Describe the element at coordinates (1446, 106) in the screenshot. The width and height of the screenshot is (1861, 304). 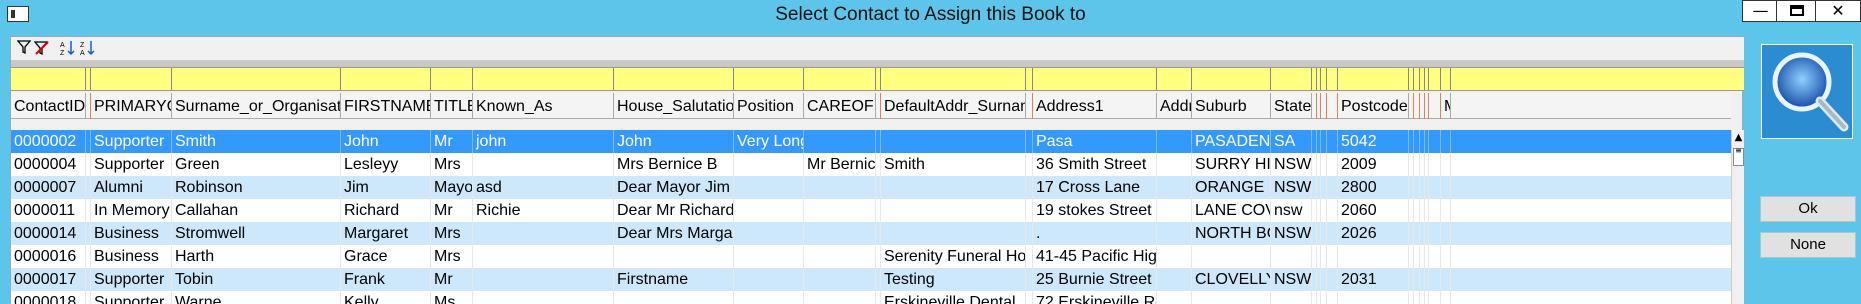
I see `column-header: M` at that location.